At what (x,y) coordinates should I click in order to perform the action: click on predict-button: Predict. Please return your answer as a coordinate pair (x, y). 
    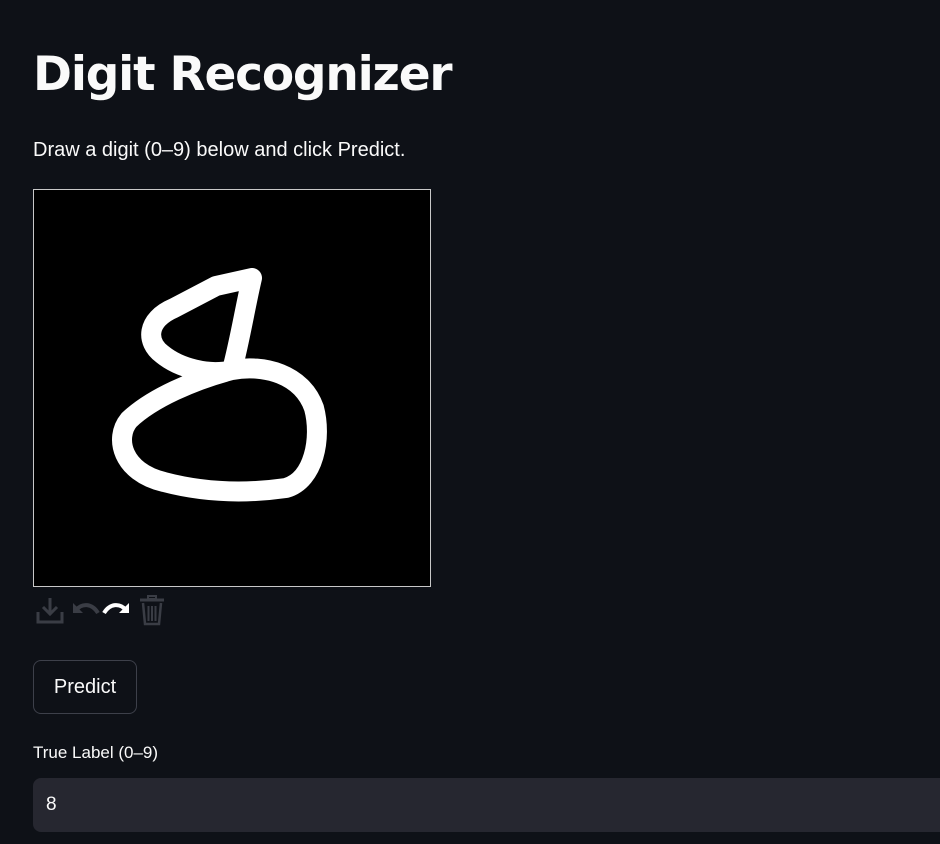
    Looking at the image, I should click on (85, 687).